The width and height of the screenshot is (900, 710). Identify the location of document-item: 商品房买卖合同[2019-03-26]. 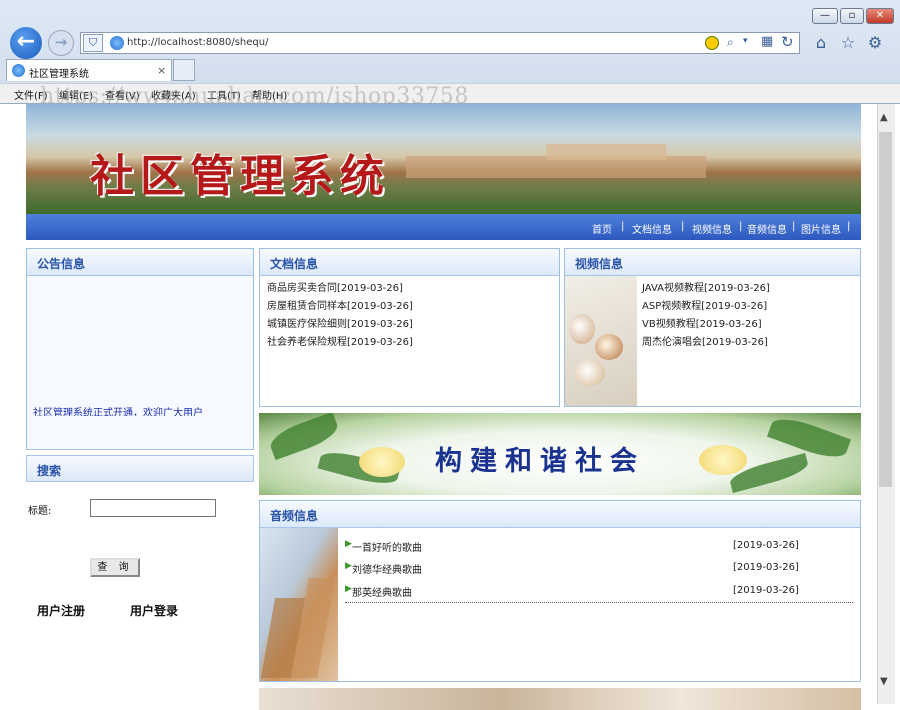
(335, 286).